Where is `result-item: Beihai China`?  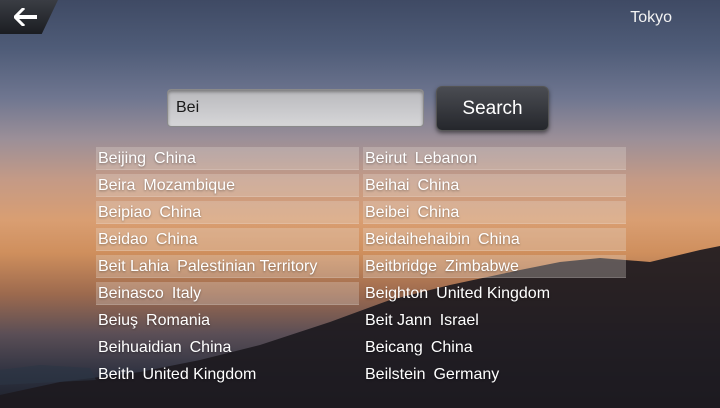
result-item: Beihai China is located at coordinates (494, 185).